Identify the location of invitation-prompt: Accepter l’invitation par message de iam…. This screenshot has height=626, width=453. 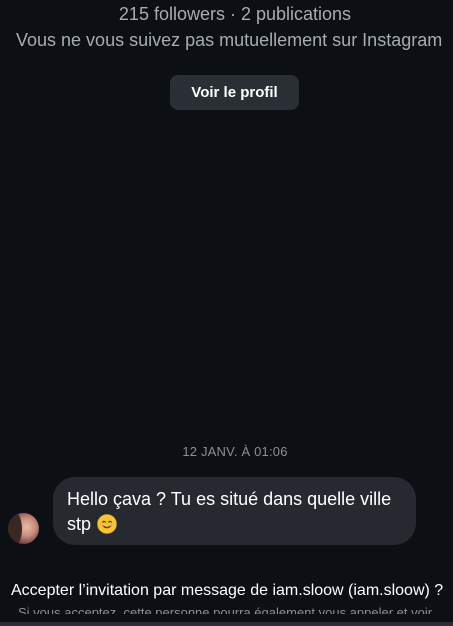
(227, 590).